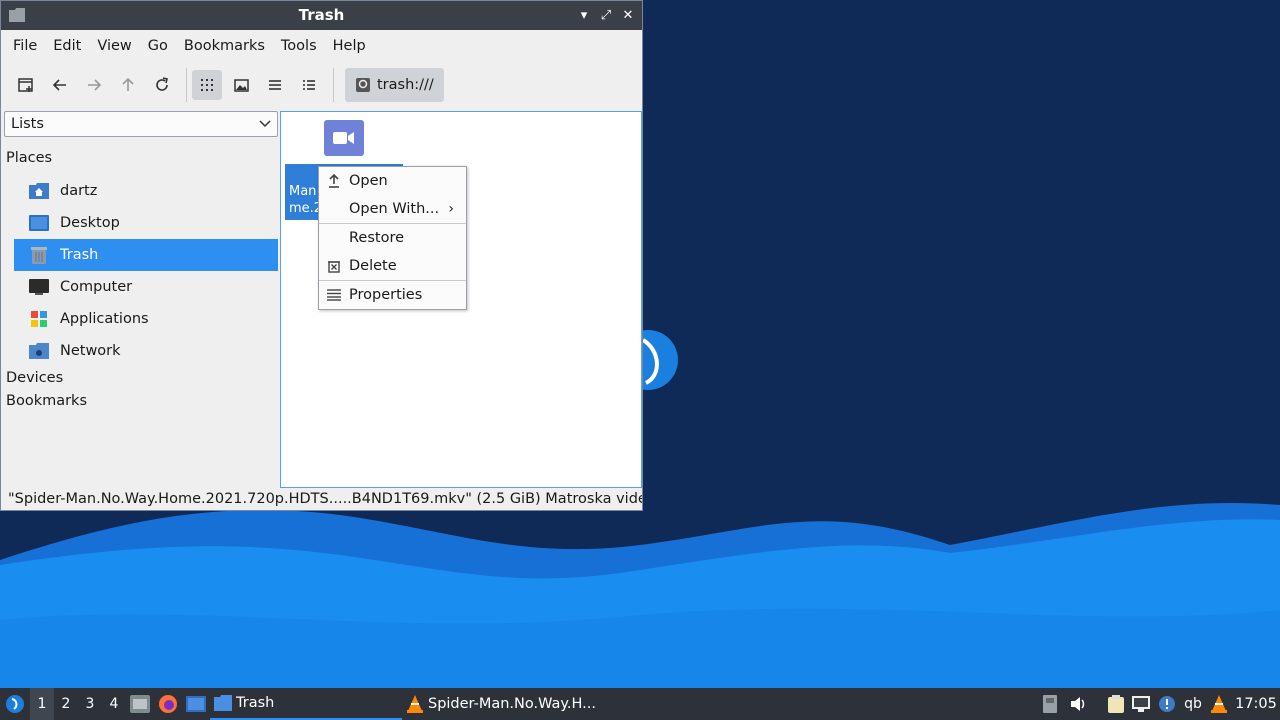 This screenshot has width=1280, height=720. Describe the element at coordinates (373, 266) in the screenshot. I see `menu-item-label: Delete` at that location.